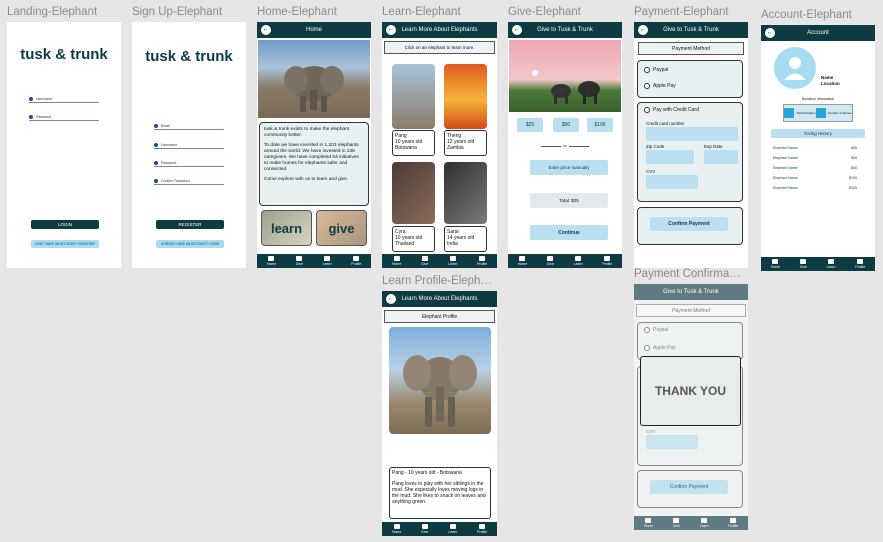  What do you see at coordinates (566, 125) in the screenshot?
I see `amount-50-button: $50` at bounding box center [566, 125].